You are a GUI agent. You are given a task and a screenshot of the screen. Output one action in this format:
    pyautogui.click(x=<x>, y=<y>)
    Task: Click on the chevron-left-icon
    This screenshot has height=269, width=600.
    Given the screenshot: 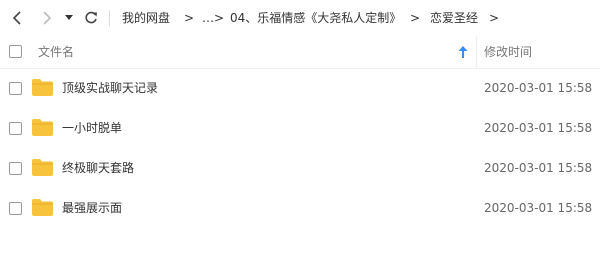 What is the action you would take?
    pyautogui.click(x=16, y=18)
    